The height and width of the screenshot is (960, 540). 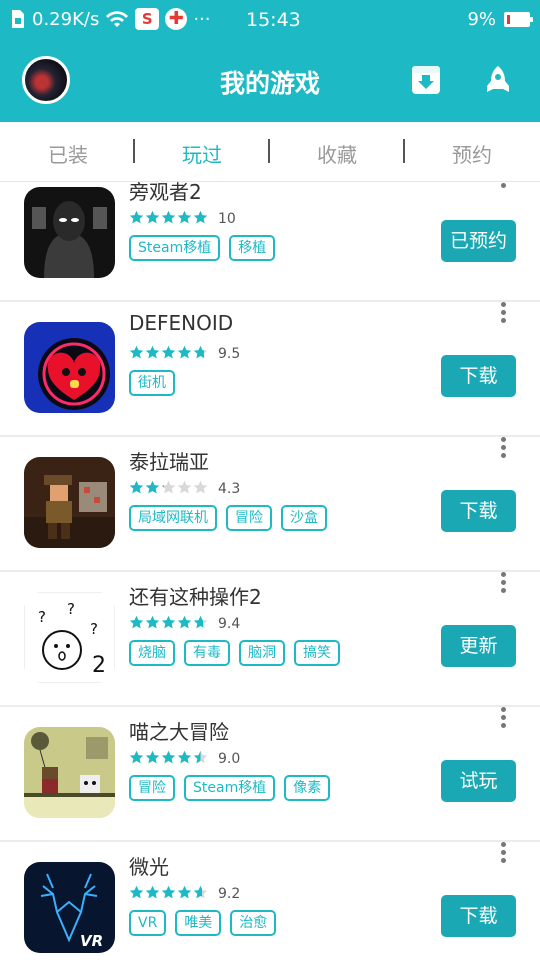 I want to click on tab-reservations: 预约, so click(x=472, y=153).